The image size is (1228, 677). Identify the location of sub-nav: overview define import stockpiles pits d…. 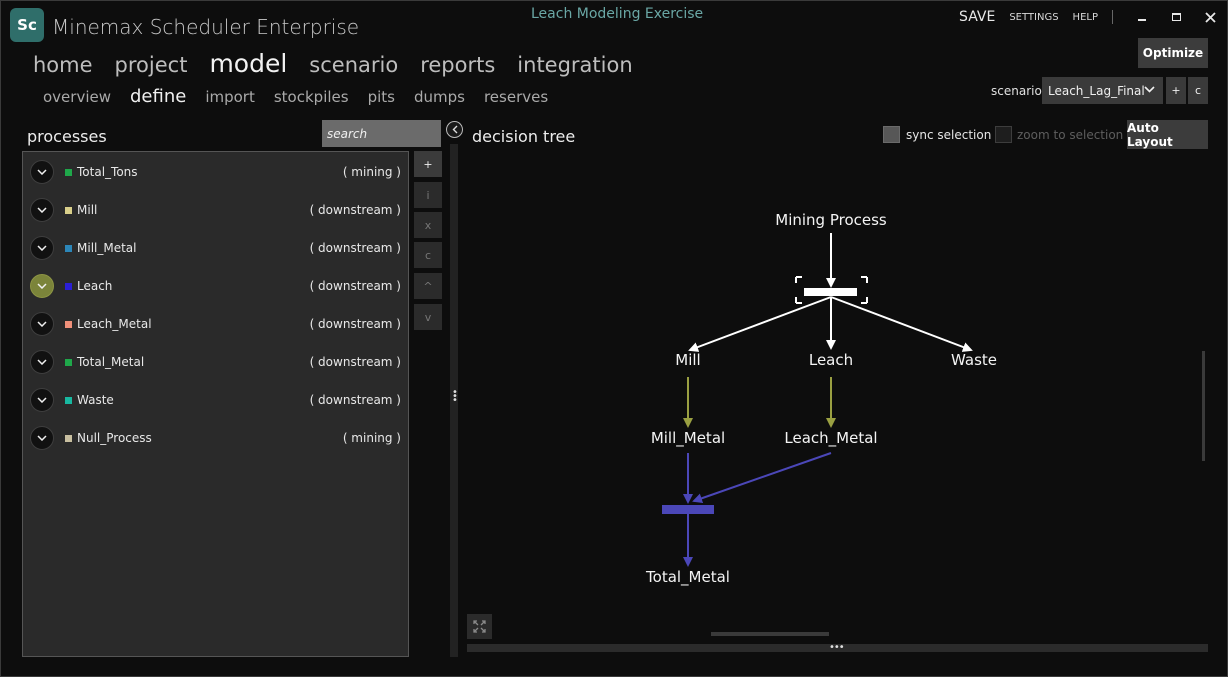
(295, 96).